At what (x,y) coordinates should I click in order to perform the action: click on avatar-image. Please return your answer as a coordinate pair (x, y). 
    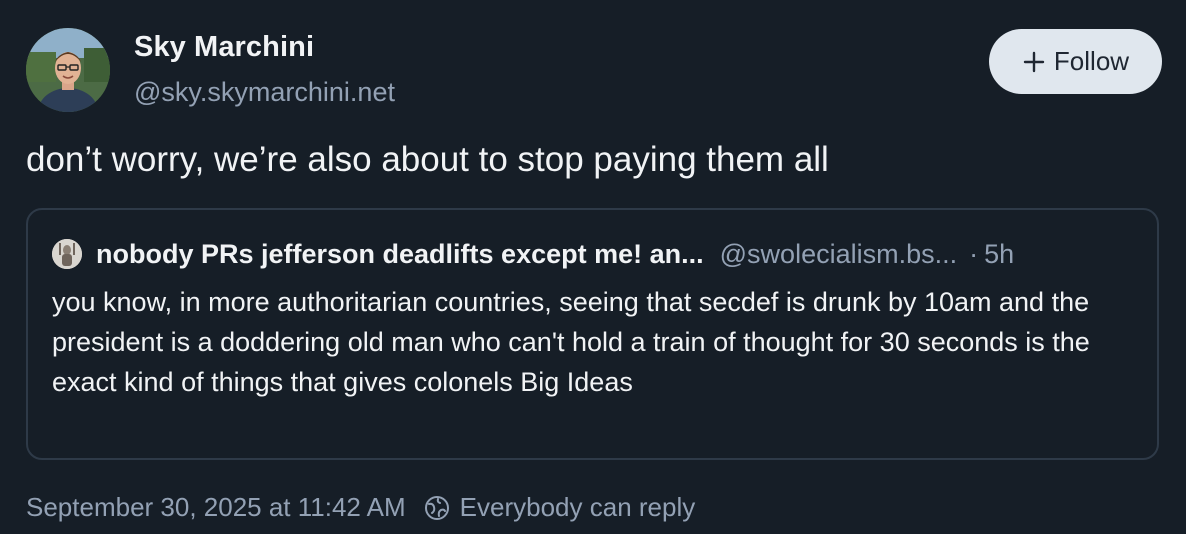
    Looking at the image, I should click on (68, 70).